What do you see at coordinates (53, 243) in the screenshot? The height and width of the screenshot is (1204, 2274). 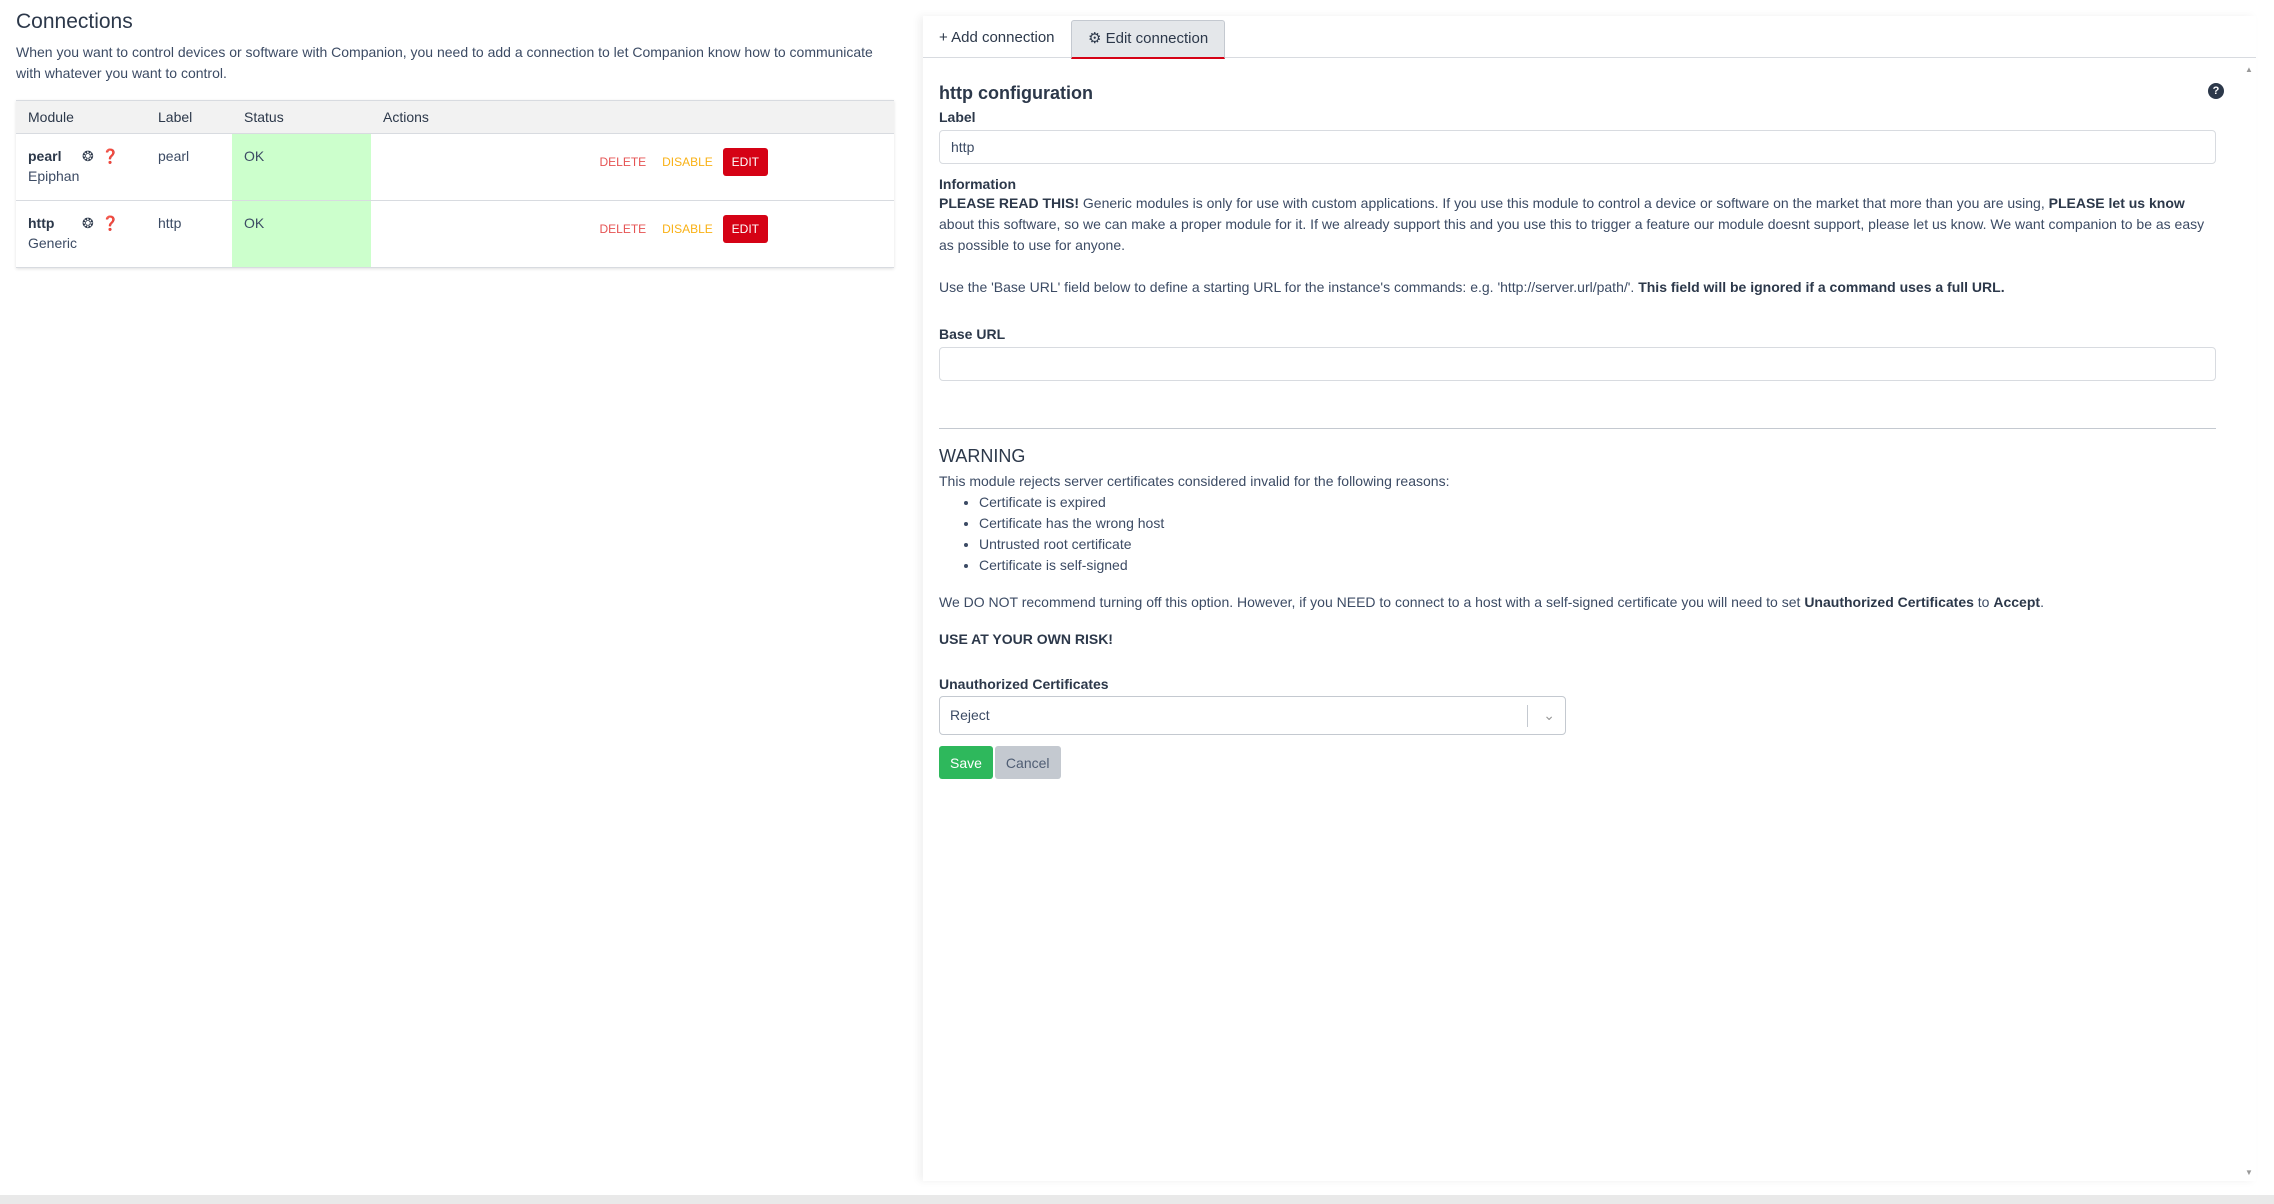 I see `module-sub: Generic` at bounding box center [53, 243].